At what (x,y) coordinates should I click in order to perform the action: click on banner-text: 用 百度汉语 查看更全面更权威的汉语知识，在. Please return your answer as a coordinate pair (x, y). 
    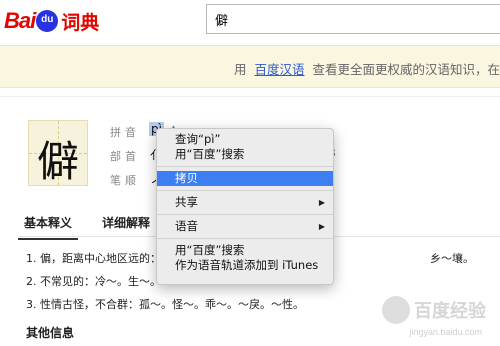
    Looking at the image, I should click on (367, 68).